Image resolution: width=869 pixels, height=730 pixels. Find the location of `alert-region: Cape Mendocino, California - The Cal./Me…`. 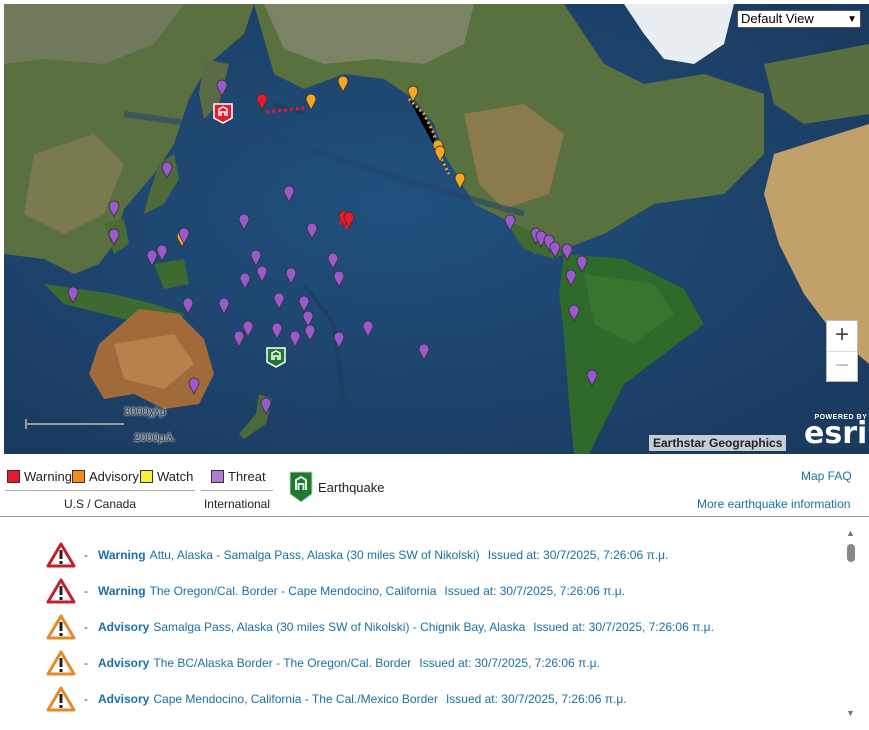

alert-region: Cape Mendocino, California - The Cal./Me… is located at coordinates (295, 699).